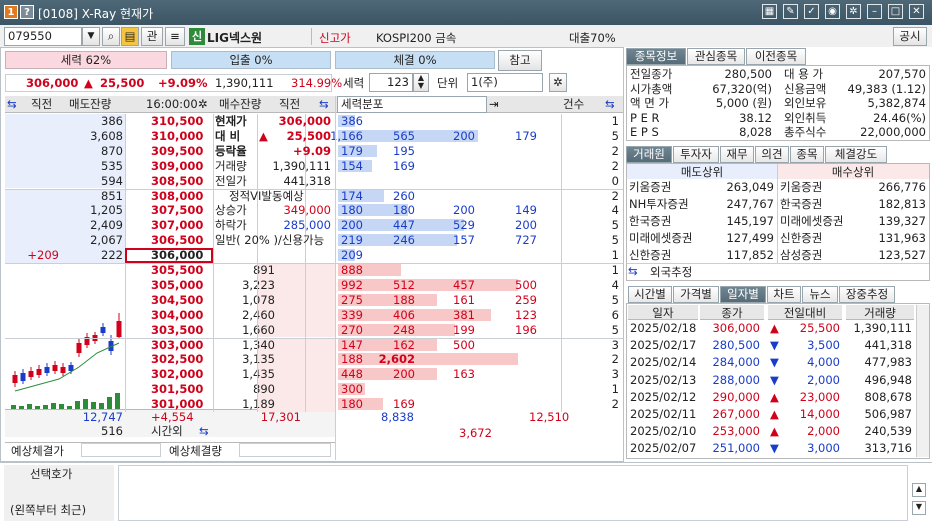 The height and width of the screenshot is (524, 932). What do you see at coordinates (615, 255) in the screenshot?
I see `ask-count: 1` at bounding box center [615, 255].